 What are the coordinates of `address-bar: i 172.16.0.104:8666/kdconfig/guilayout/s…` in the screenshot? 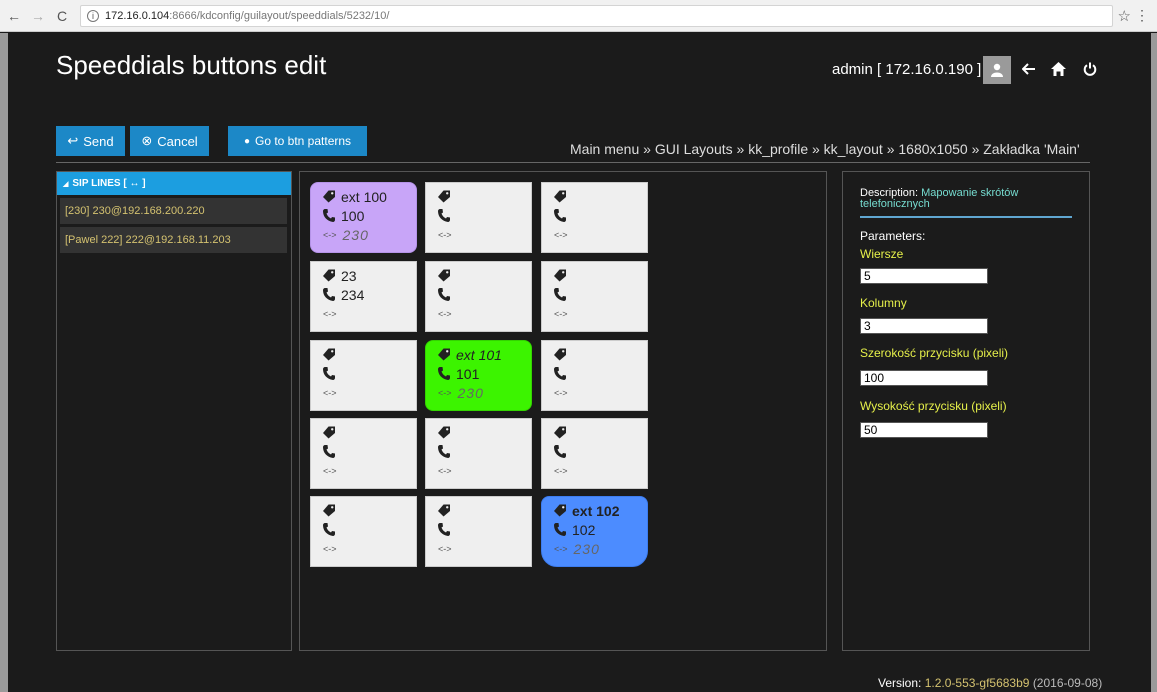 It's located at (596, 16).